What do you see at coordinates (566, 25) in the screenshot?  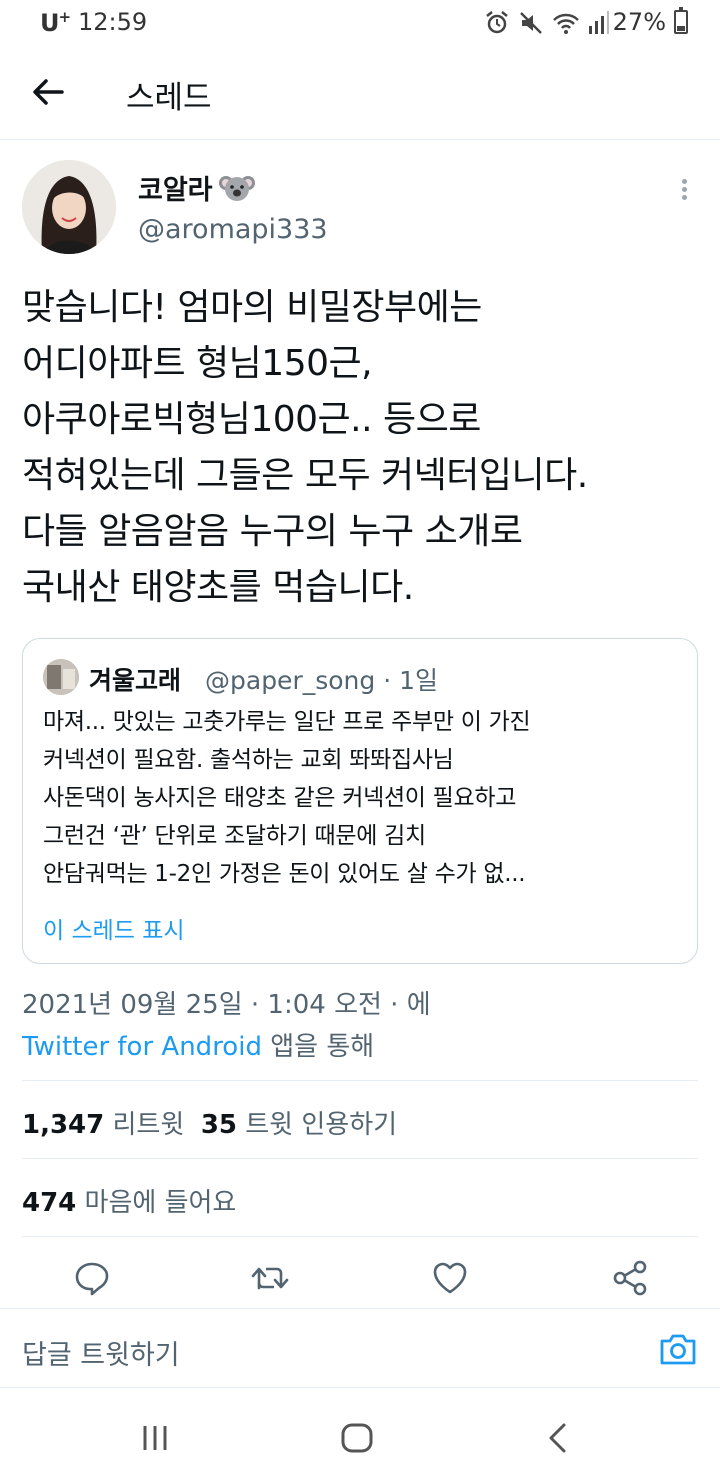 I see `wifi-icon` at bounding box center [566, 25].